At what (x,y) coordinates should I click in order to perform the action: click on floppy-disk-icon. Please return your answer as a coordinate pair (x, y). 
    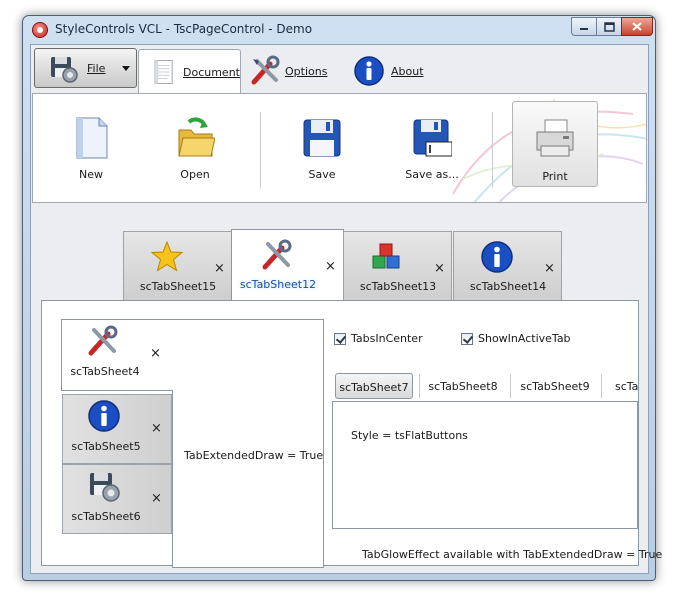
    Looking at the image, I should click on (322, 138).